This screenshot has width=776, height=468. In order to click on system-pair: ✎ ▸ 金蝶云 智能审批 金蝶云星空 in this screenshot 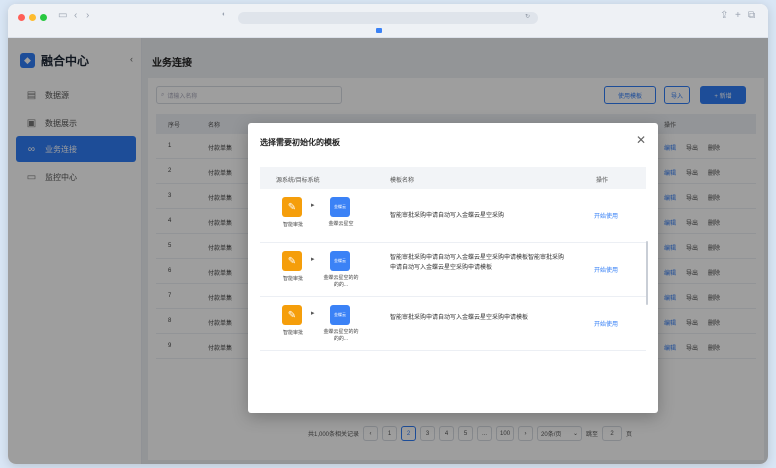, I will do `click(321, 217)`.